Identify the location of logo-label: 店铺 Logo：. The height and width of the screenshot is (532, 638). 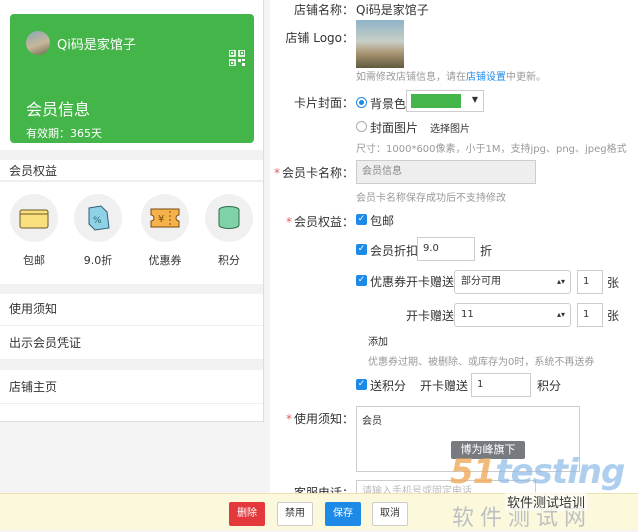
(319, 38).